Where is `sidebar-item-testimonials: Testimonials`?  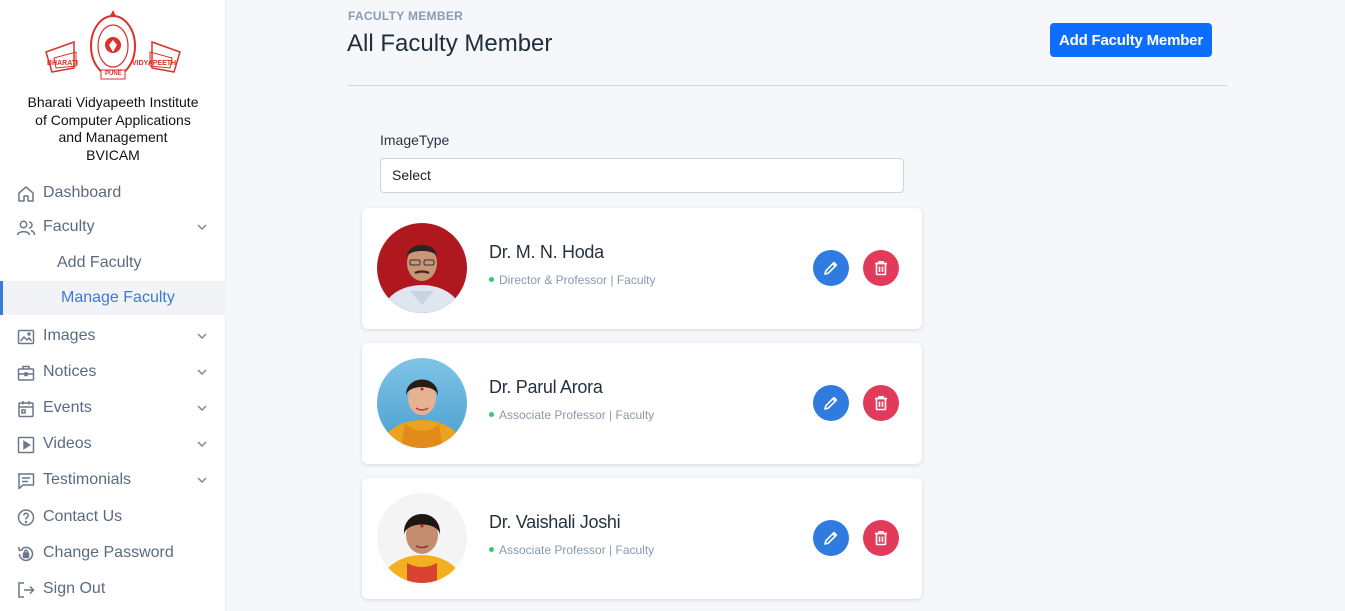
sidebar-item-testimonials: Testimonials is located at coordinates (113, 480).